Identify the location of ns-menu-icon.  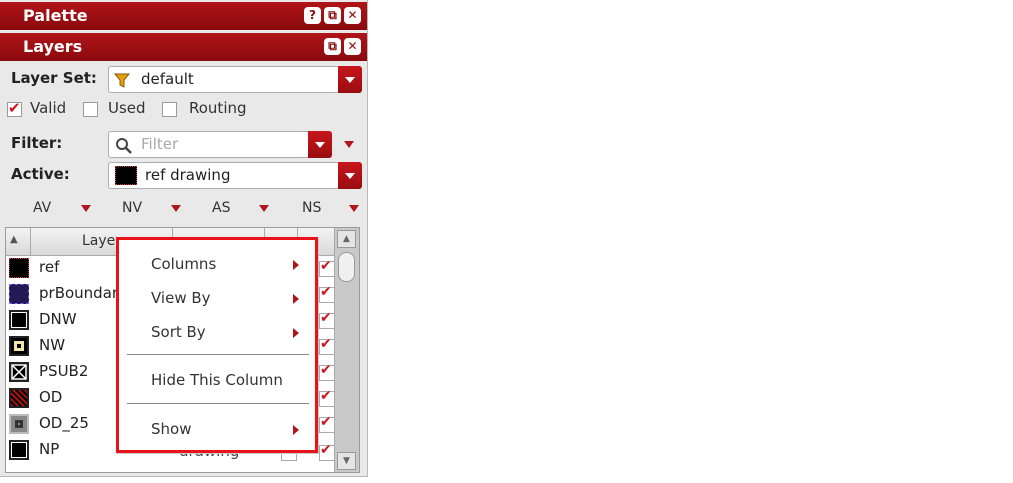
(354, 208).